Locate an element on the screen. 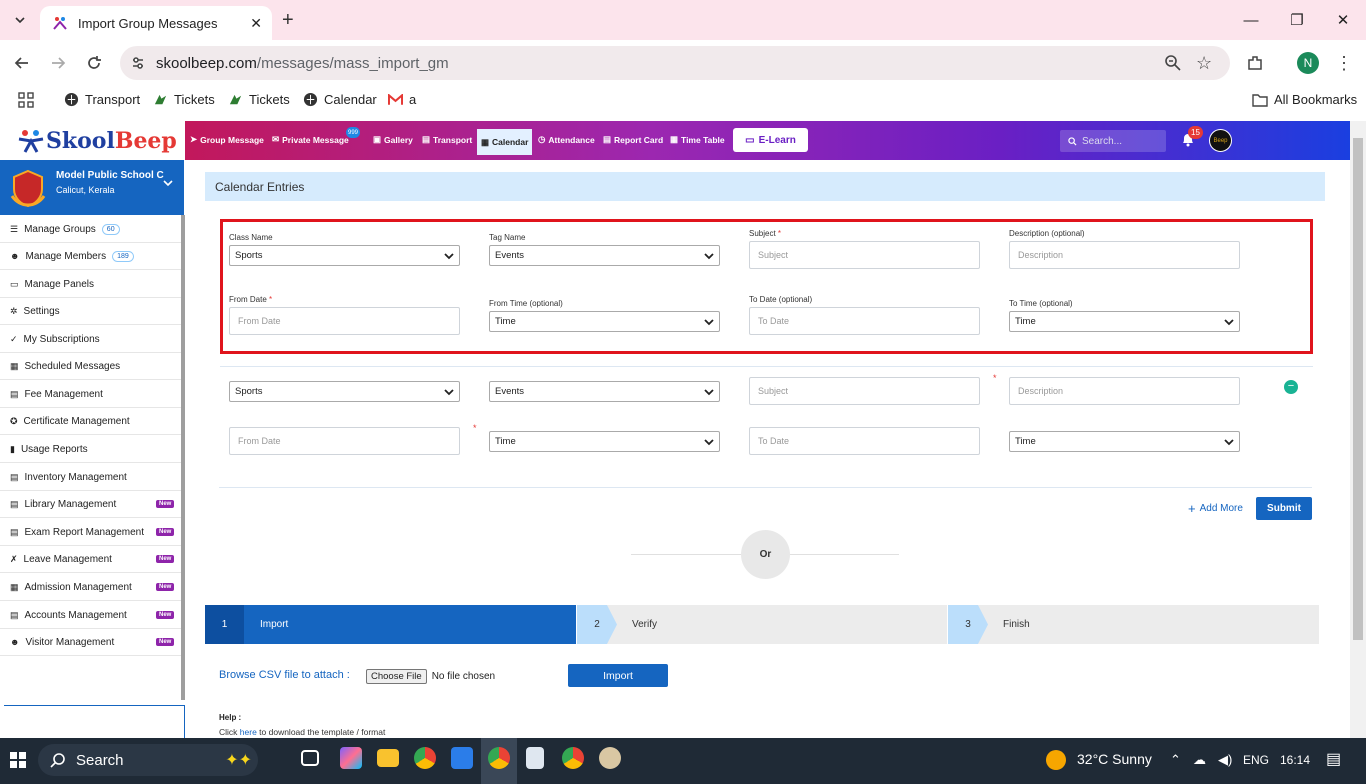  to-time-select-2: Time is located at coordinates (1124, 441).